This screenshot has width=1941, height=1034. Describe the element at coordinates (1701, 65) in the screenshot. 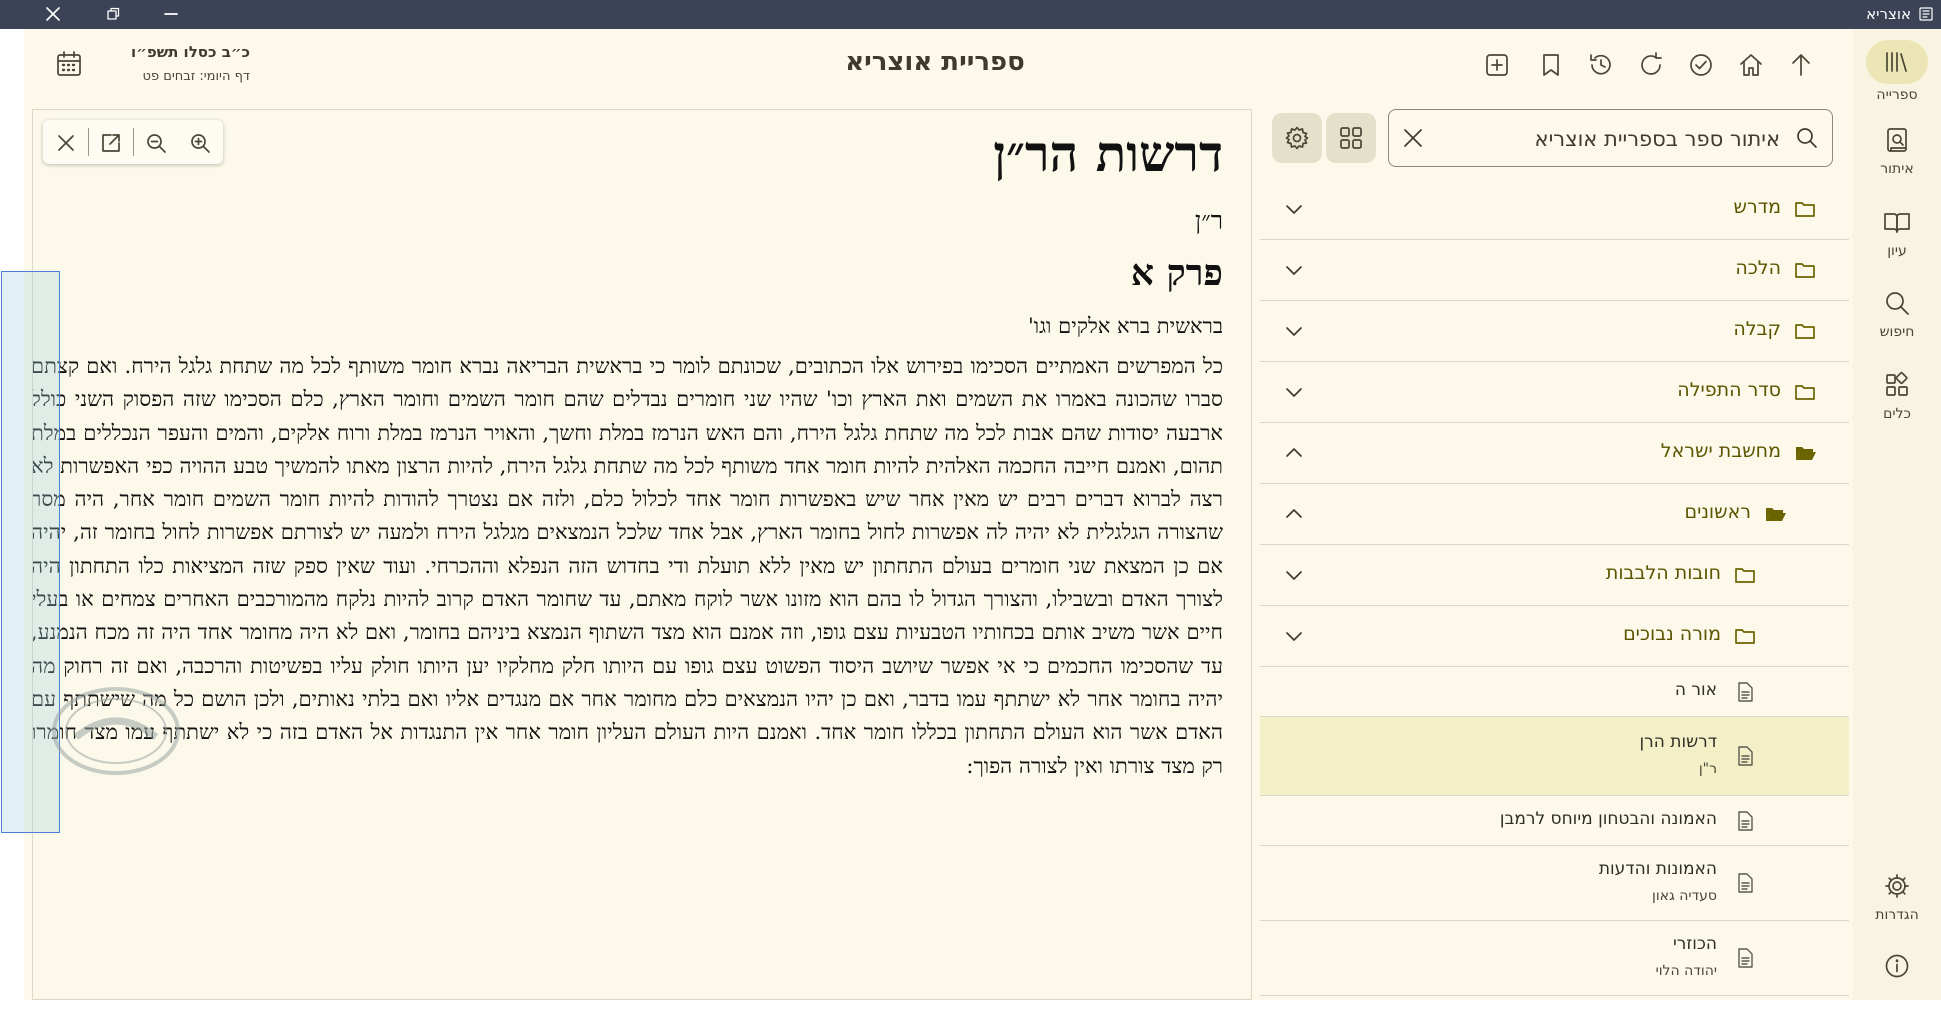

I see `check-circle-icon` at that location.